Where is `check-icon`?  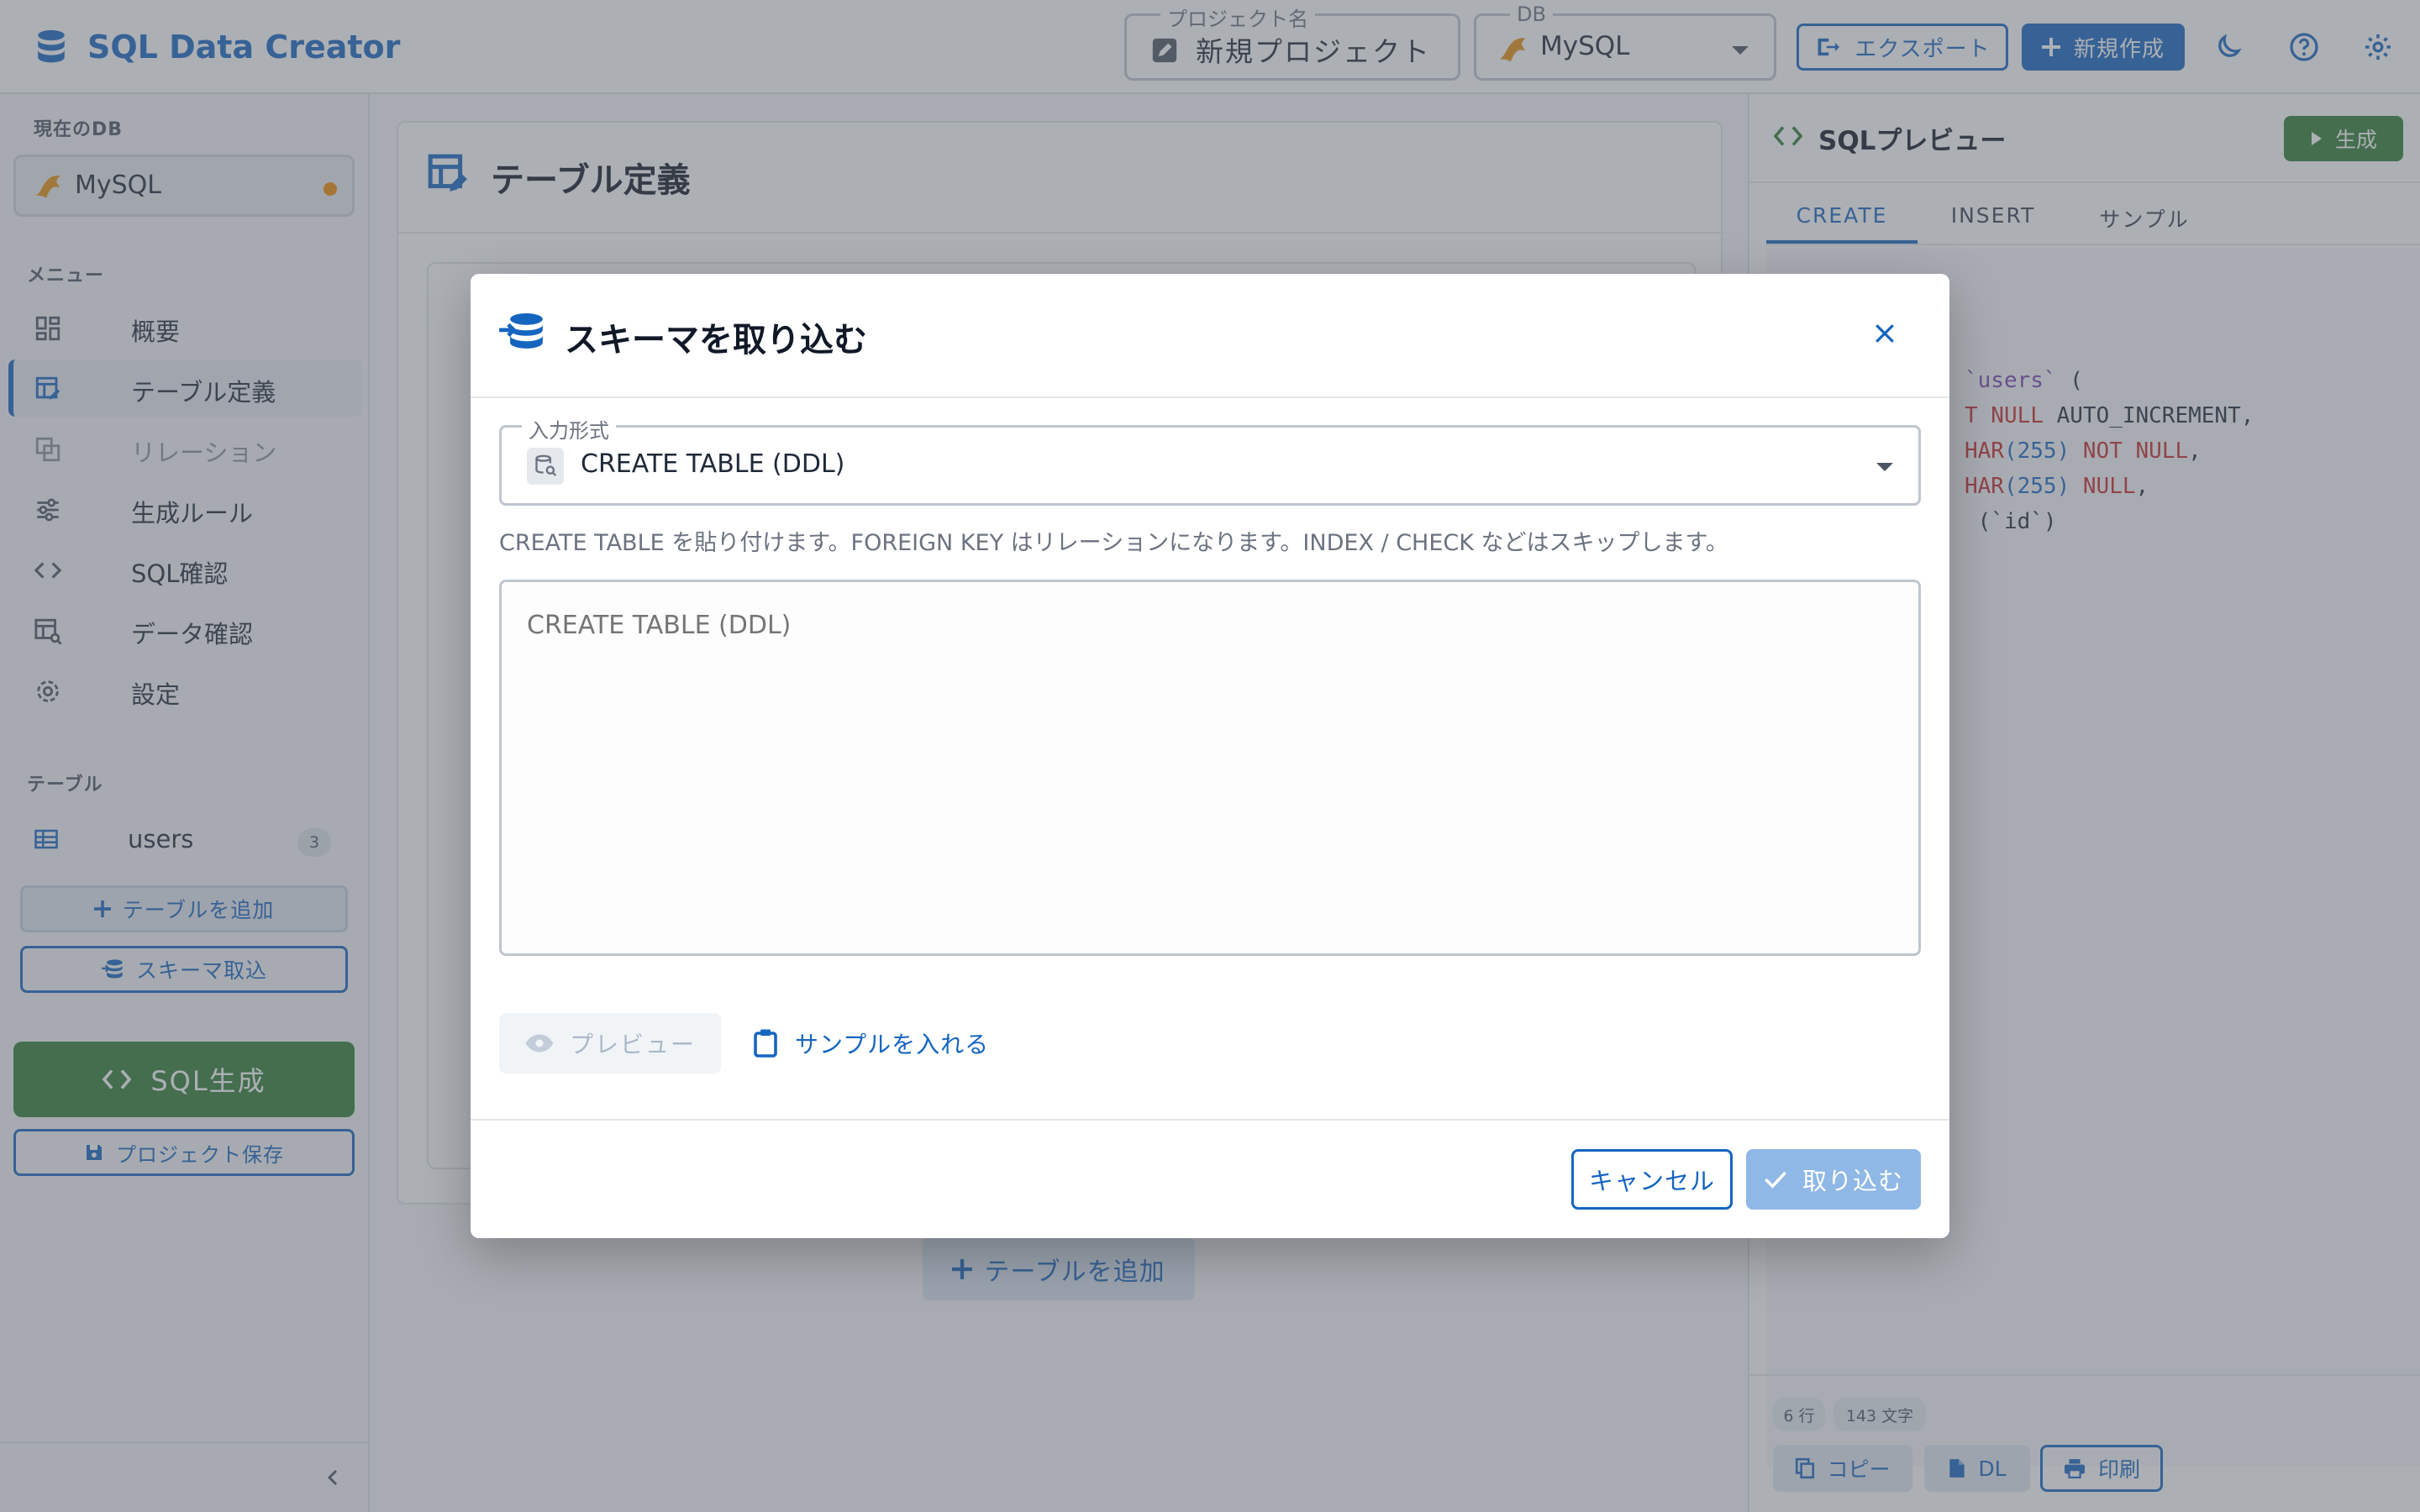 check-icon is located at coordinates (1775, 1179).